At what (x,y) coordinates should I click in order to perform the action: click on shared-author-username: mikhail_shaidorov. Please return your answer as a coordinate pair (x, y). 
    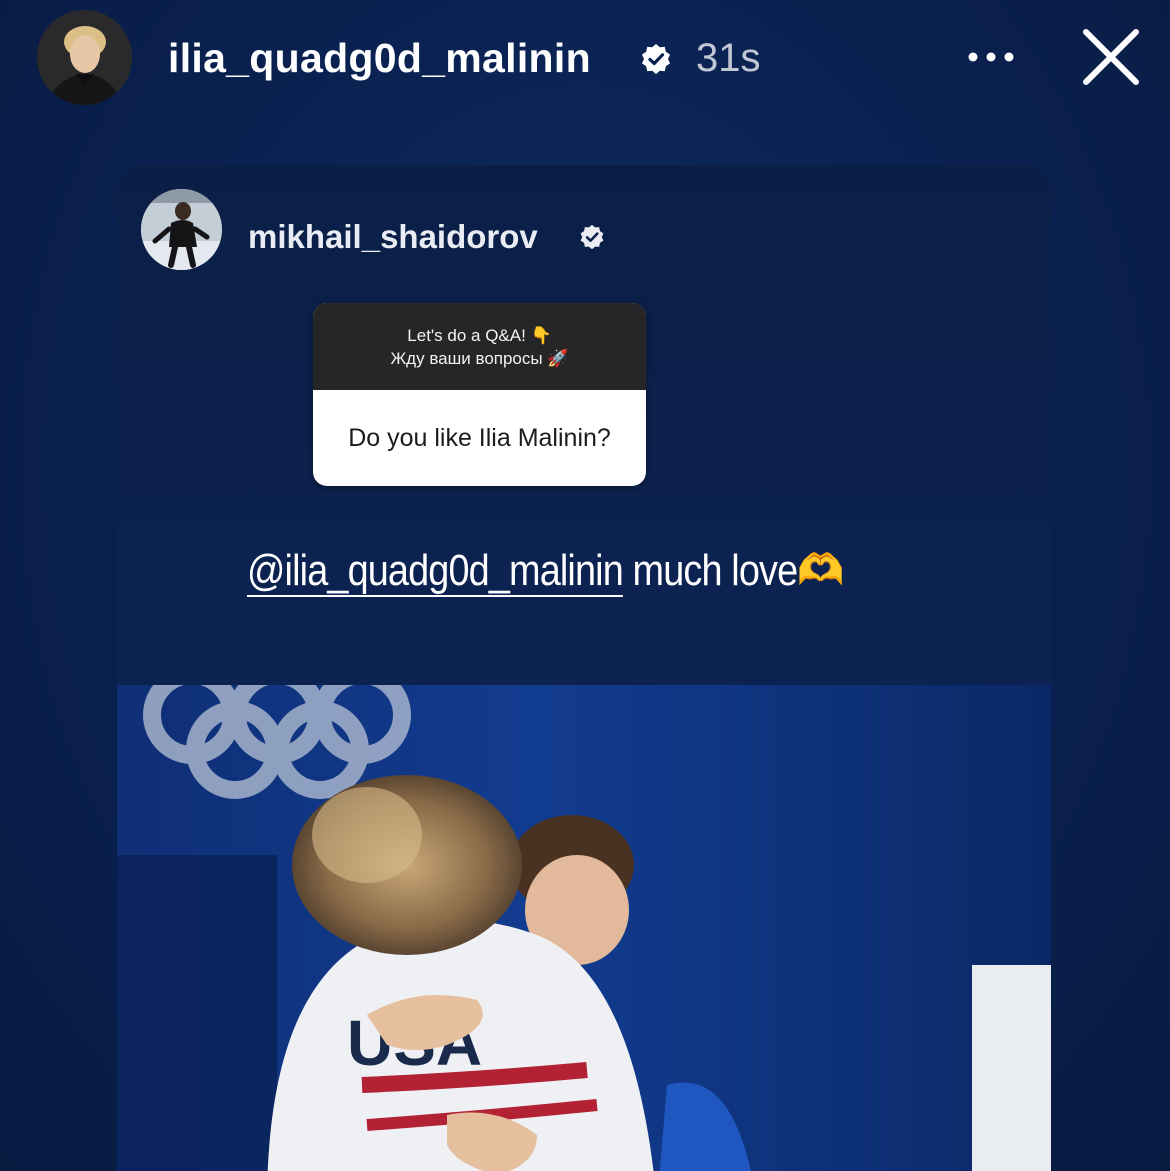
    Looking at the image, I should click on (393, 237).